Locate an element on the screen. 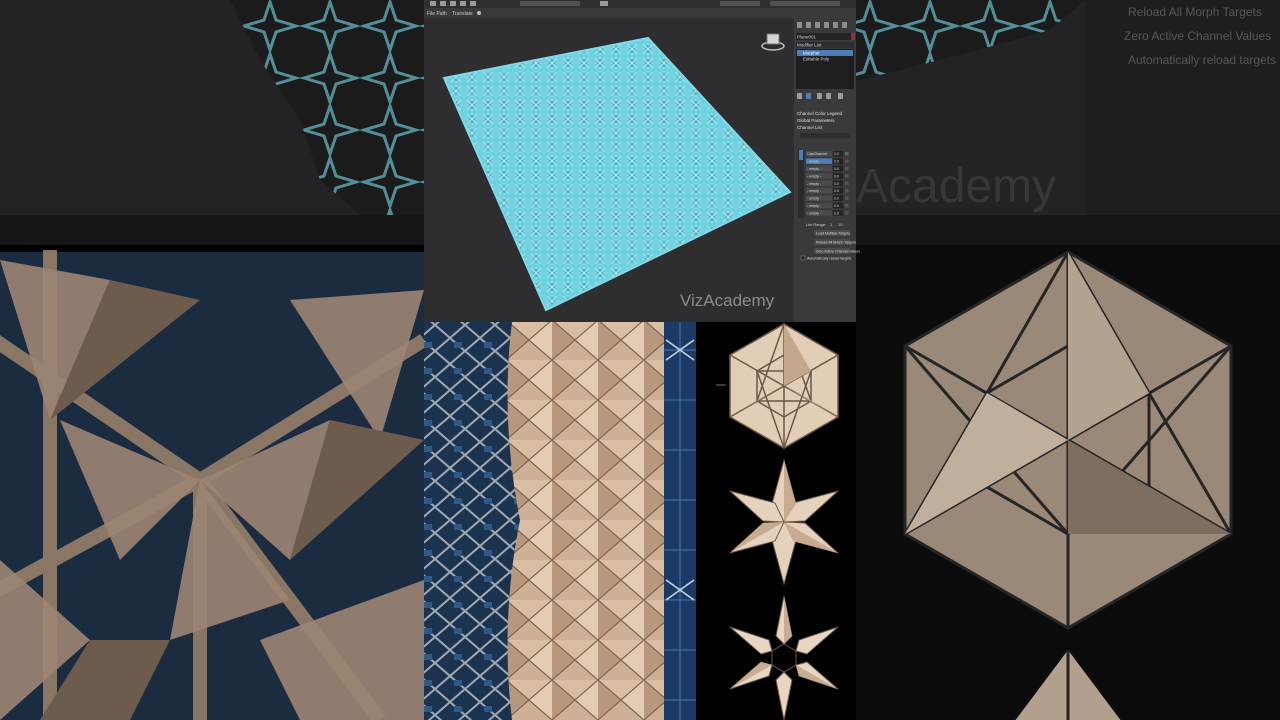 Image resolution: width=1280 pixels, height=720 pixels. panel-tab-utilities-icon is located at coordinates (844, 25).